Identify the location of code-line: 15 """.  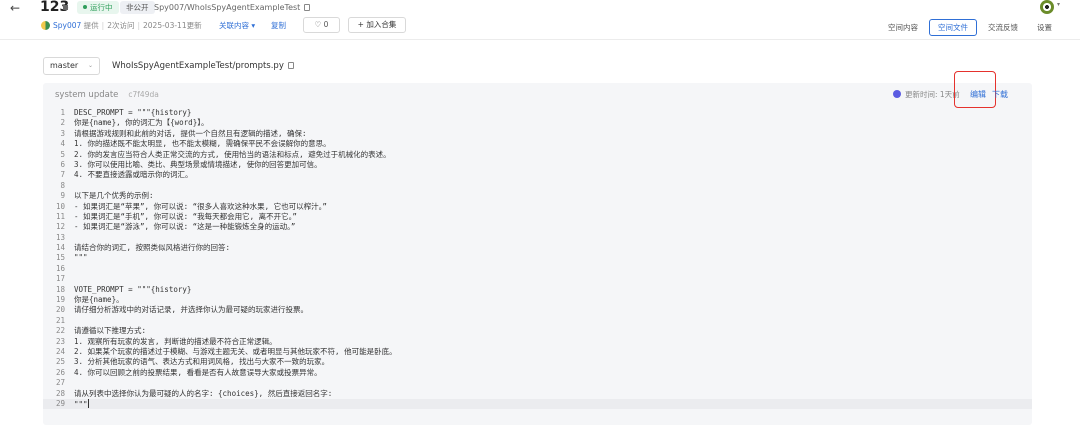
(537, 258).